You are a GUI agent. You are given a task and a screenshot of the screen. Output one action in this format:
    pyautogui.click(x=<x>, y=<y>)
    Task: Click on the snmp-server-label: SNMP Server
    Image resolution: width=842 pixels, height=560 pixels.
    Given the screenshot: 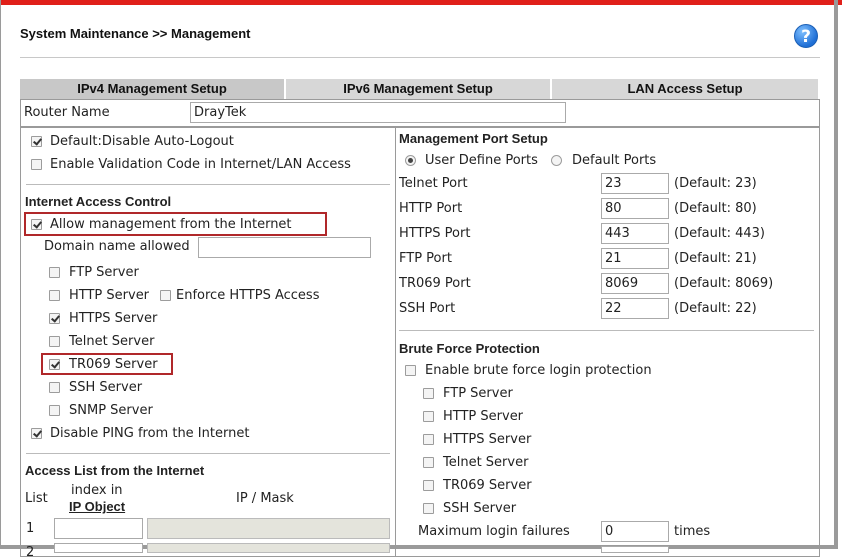 What is the action you would take?
    pyautogui.click(x=111, y=410)
    